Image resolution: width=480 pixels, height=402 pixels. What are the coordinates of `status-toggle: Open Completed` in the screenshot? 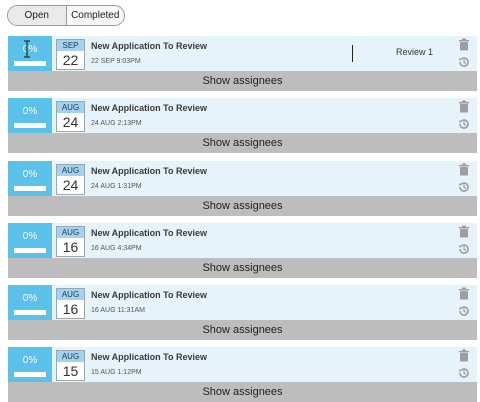 It's located at (66, 15).